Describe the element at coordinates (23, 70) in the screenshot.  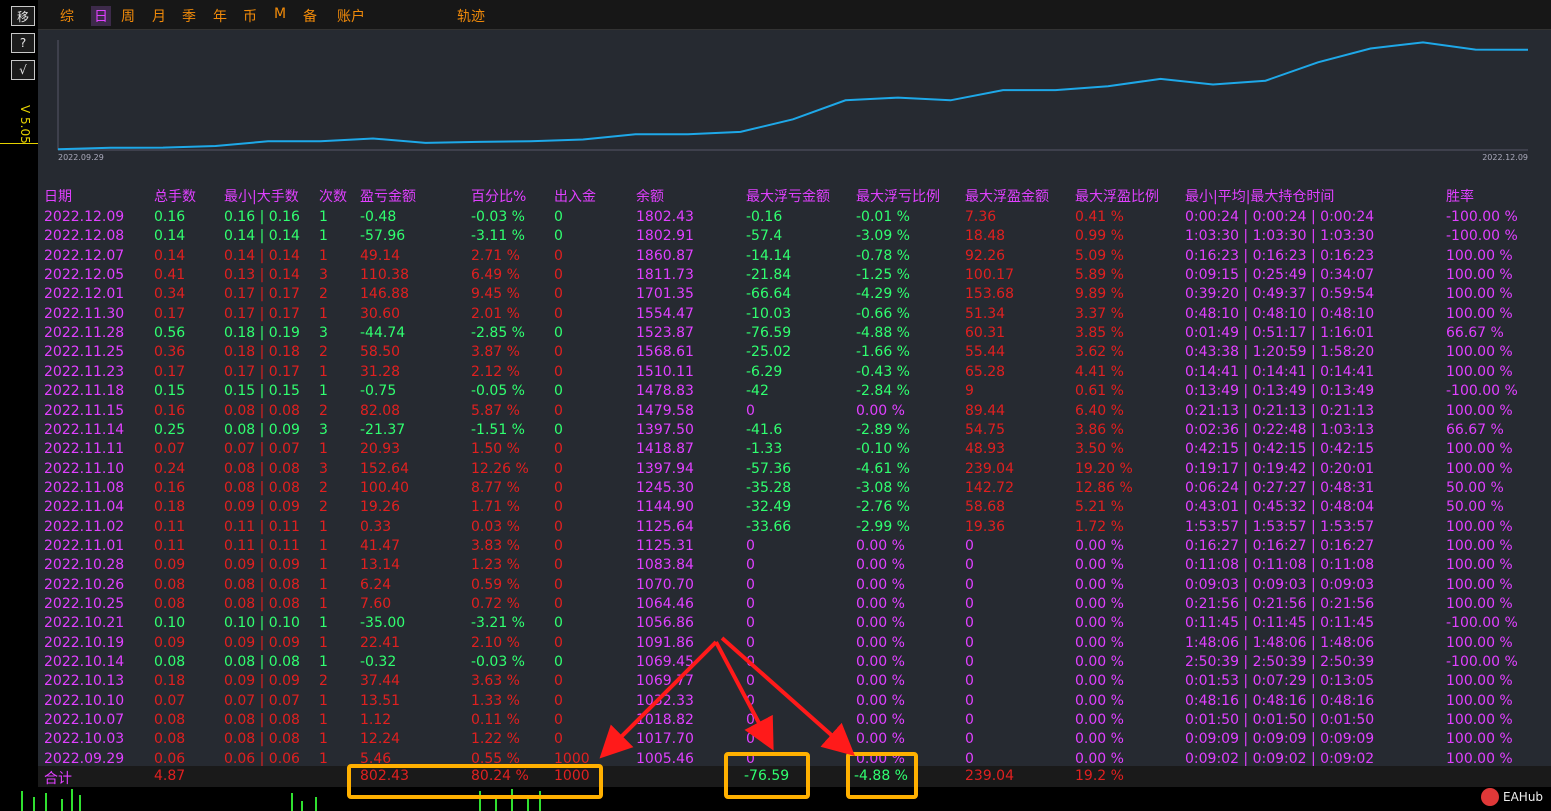
I see `check-button: √` at that location.